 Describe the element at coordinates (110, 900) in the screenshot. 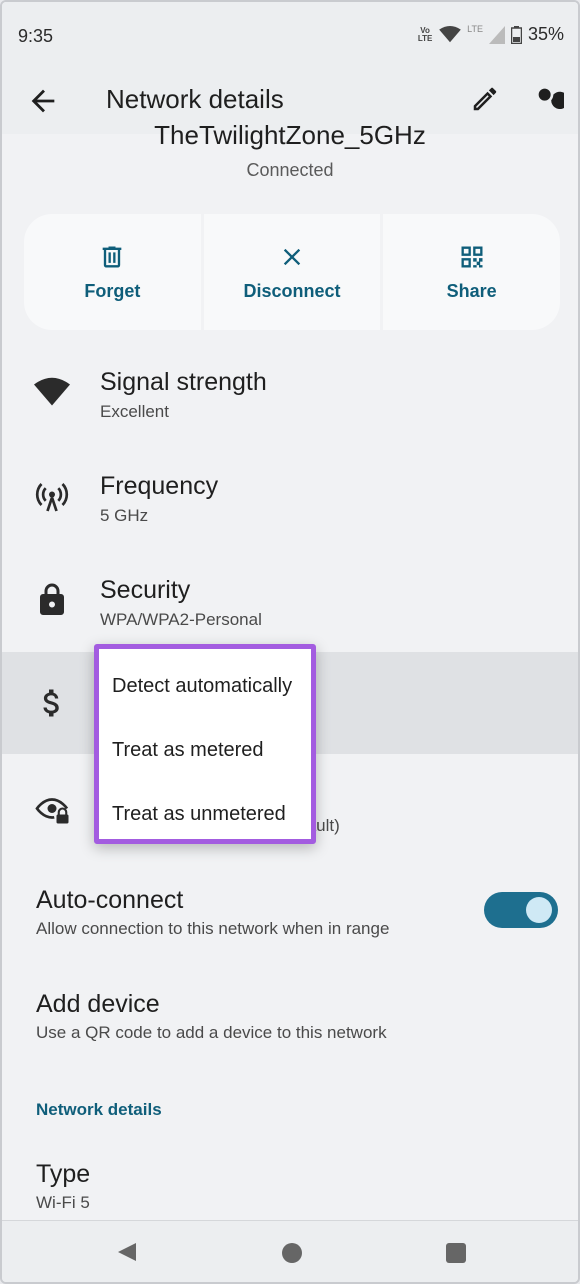

I see `auto-connect-title: Auto-connect` at that location.